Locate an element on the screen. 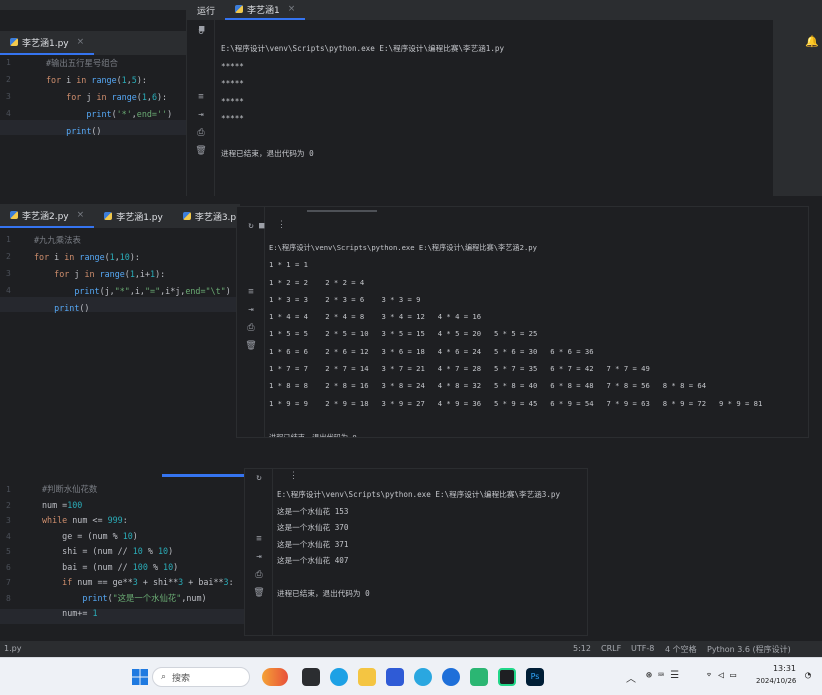 Image resolution: width=822 pixels, height=695 pixels. code-token: i is located at coordinates (59, 257).